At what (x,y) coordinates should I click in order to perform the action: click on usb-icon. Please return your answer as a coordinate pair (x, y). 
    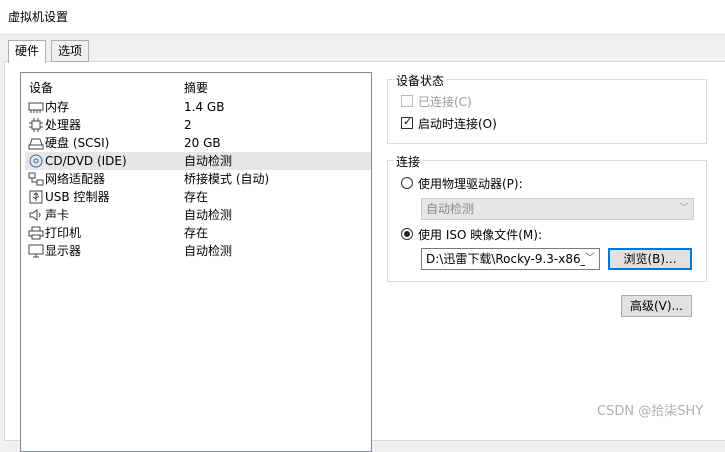
    Looking at the image, I should click on (36, 197).